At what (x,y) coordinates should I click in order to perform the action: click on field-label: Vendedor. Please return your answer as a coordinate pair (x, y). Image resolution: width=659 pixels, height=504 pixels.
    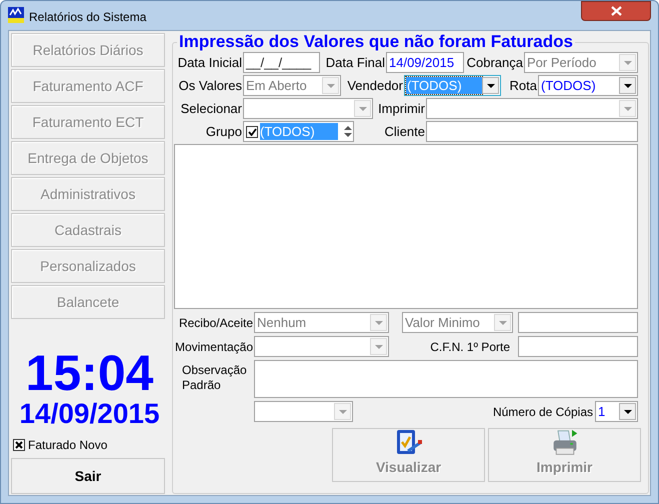
    Looking at the image, I should click on (375, 85).